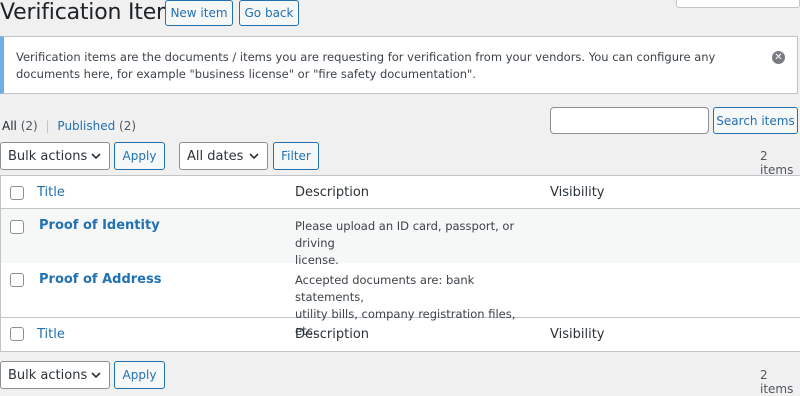  Describe the element at coordinates (100, 279) in the screenshot. I see `row-title-link: Proof of Address` at that location.